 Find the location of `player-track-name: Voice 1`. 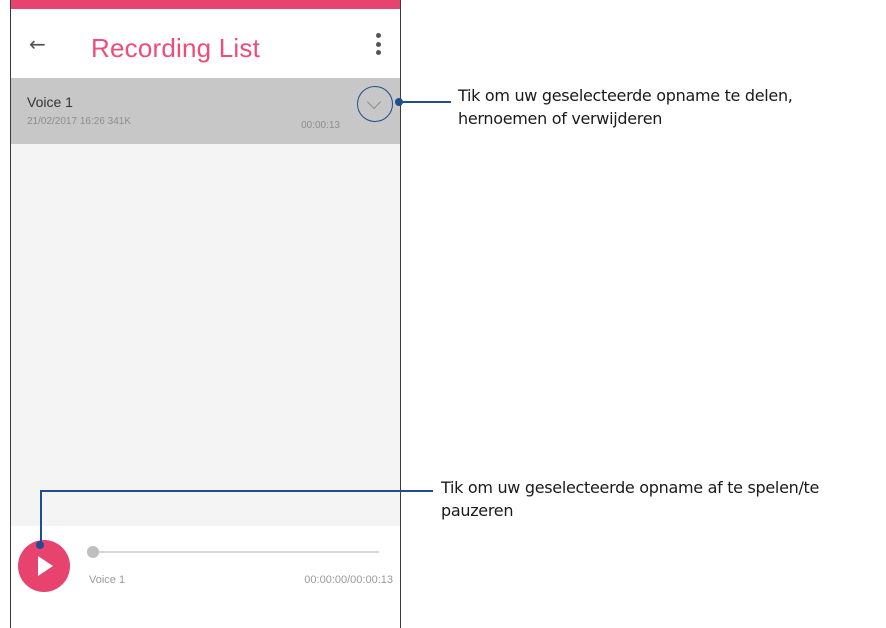

player-track-name: Voice 1 is located at coordinates (107, 580).